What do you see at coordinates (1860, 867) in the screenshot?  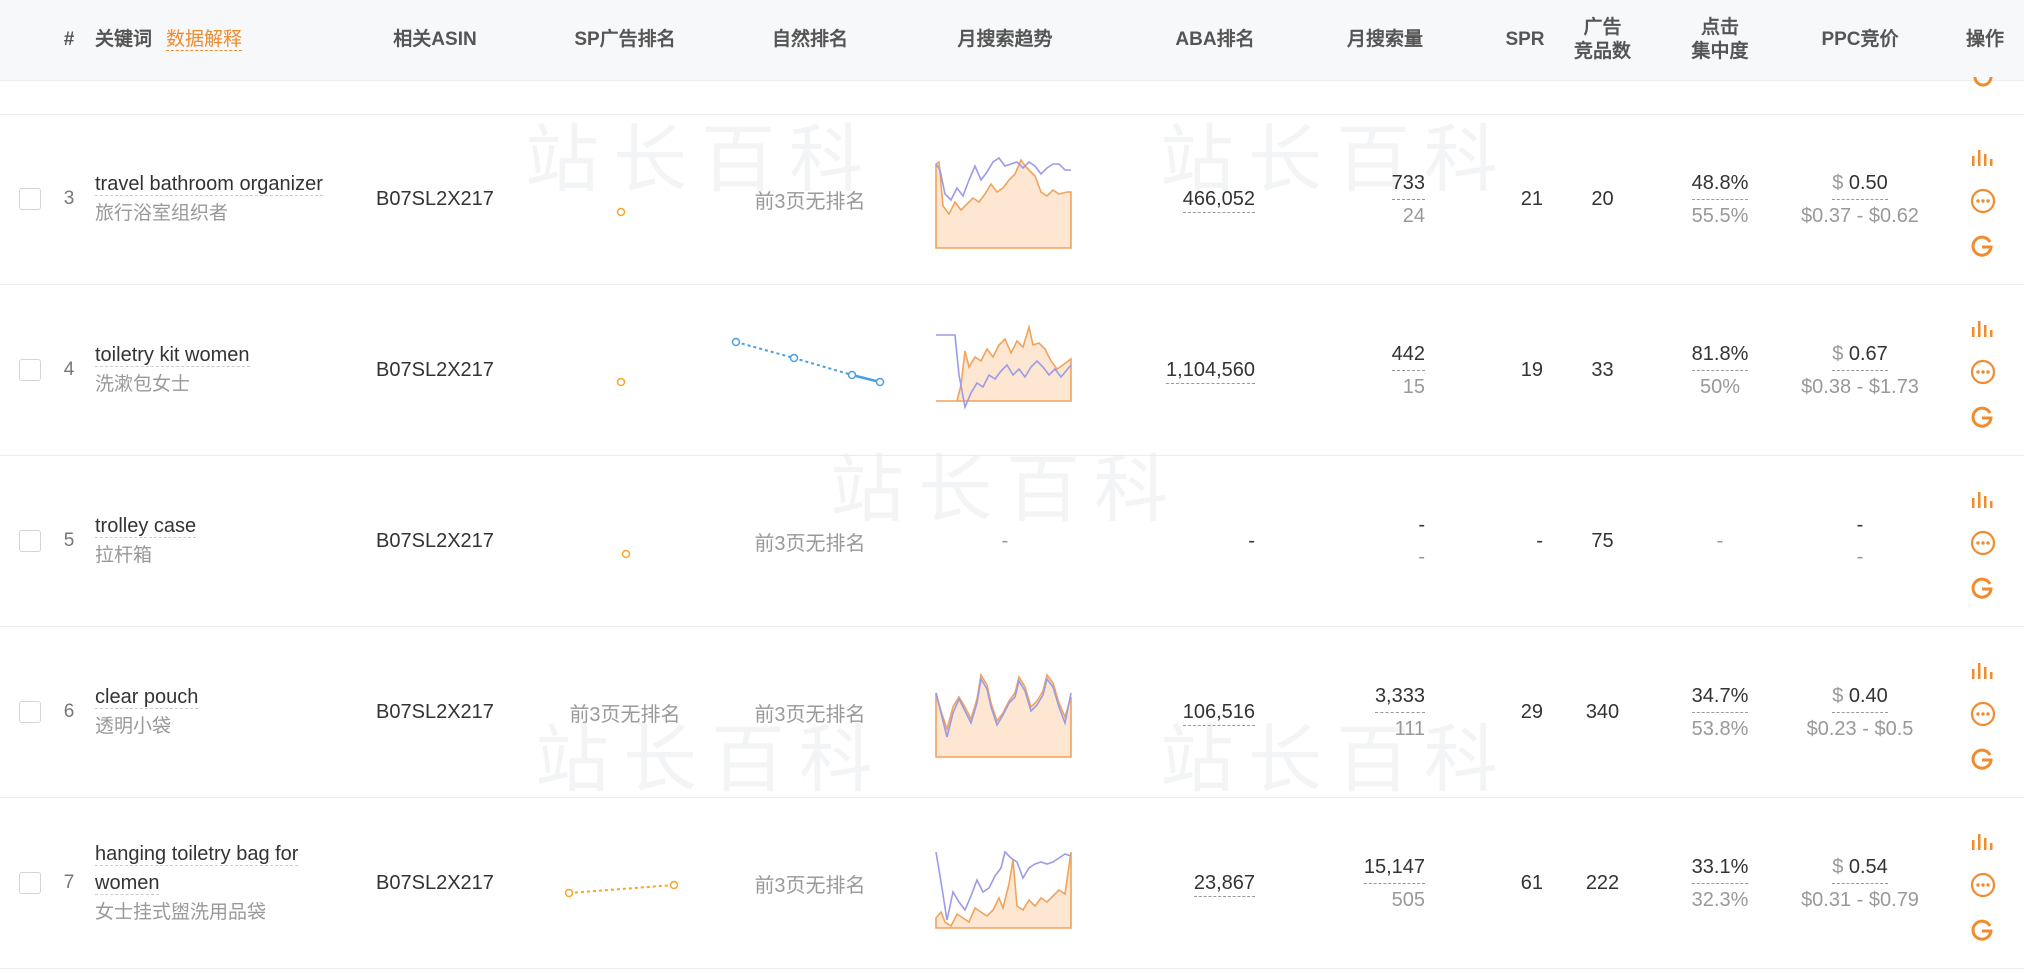 I see `ppc-value: $ 0.54` at bounding box center [1860, 867].